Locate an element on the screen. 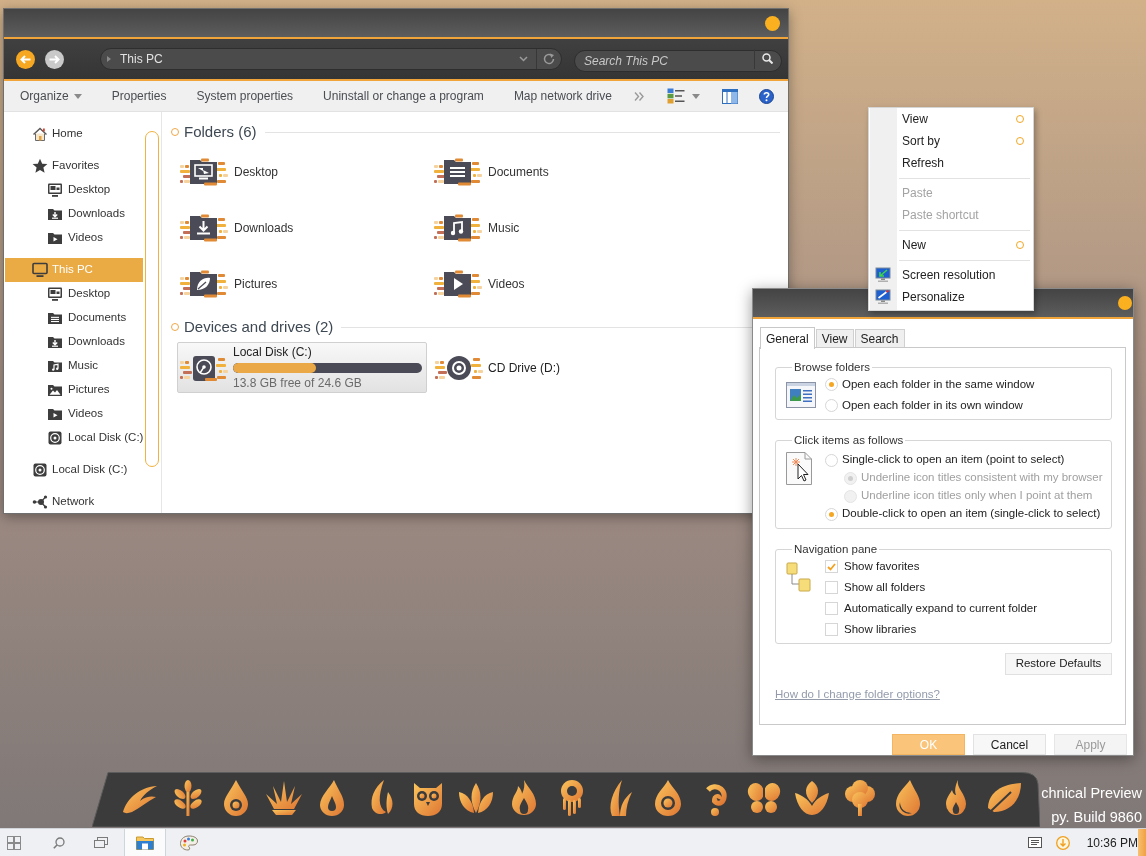 Image resolution: width=1146 pixels, height=856 pixels. chevron-down-icon is located at coordinates (523, 59).